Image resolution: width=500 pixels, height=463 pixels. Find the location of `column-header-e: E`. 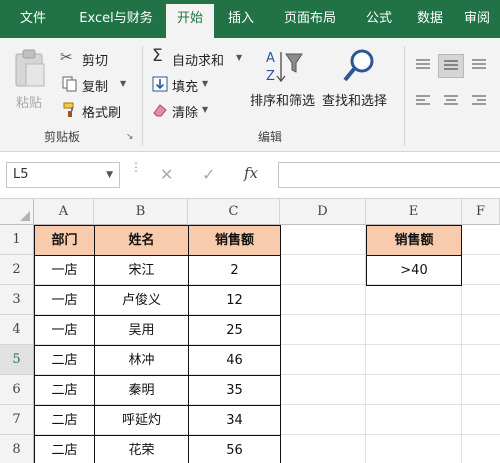

column-header-e: E is located at coordinates (414, 212).